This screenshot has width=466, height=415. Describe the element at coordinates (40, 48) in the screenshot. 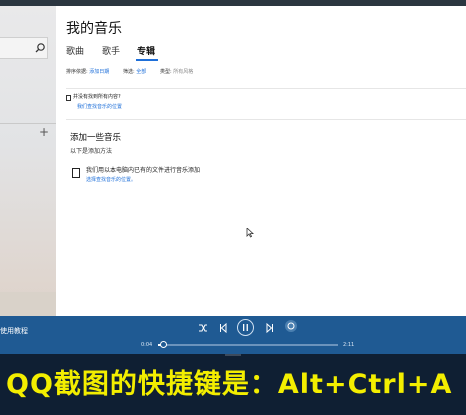

I see `search-icon` at that location.